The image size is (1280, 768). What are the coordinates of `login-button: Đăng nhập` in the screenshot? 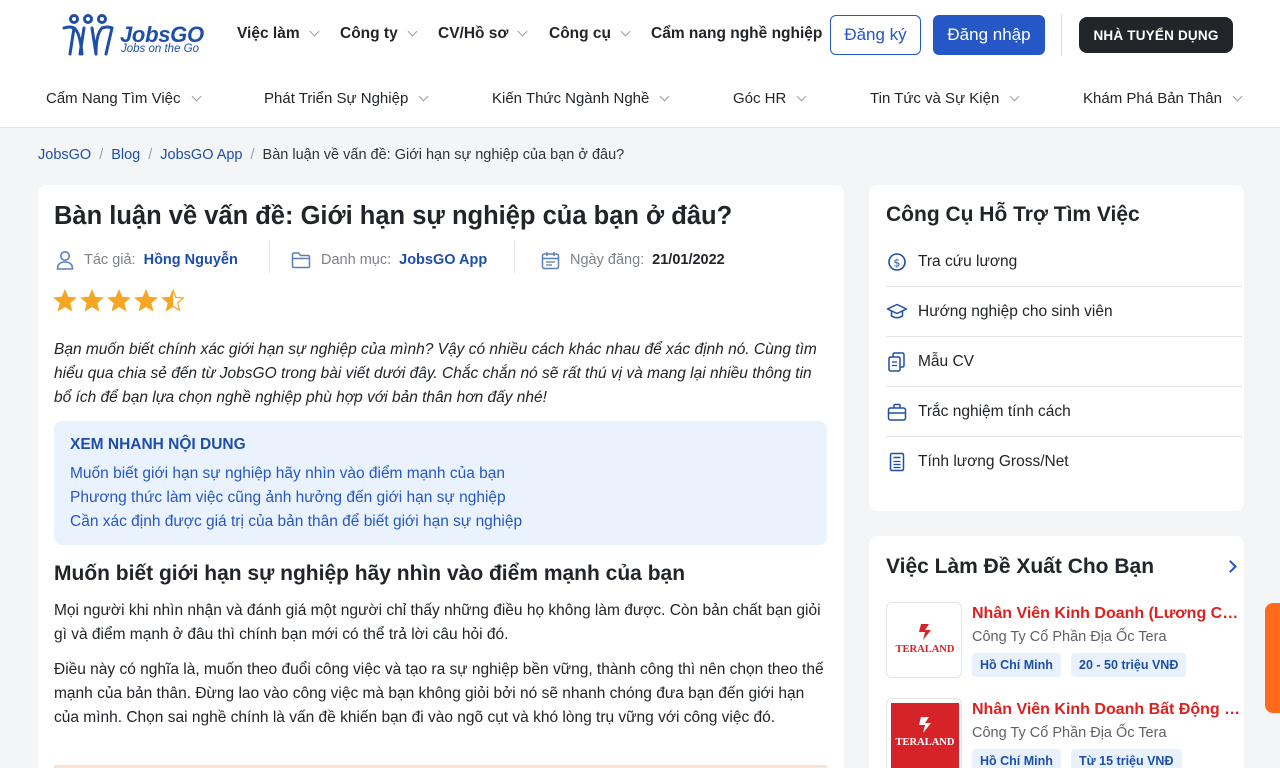 It's located at (989, 35).